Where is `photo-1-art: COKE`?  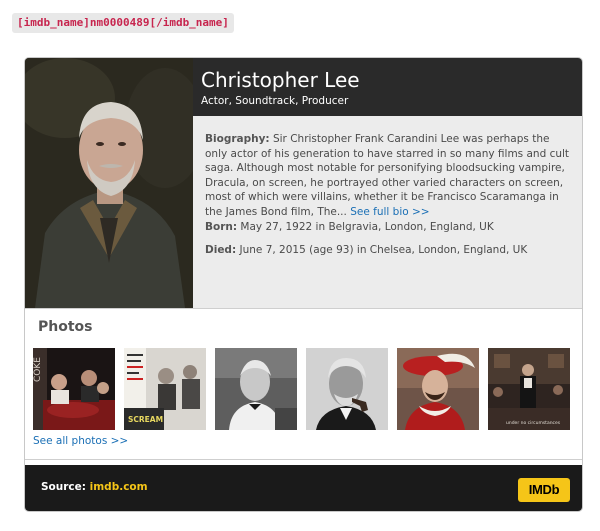 photo-1-art: COKE is located at coordinates (74, 389).